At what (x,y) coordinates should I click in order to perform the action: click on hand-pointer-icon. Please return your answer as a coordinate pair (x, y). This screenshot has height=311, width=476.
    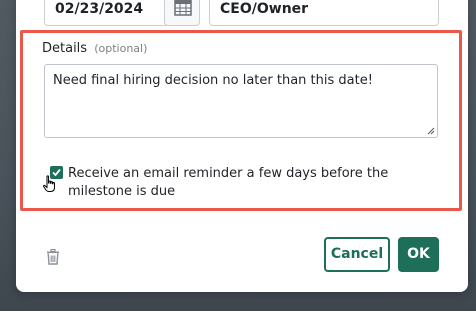
    Looking at the image, I should click on (49, 183).